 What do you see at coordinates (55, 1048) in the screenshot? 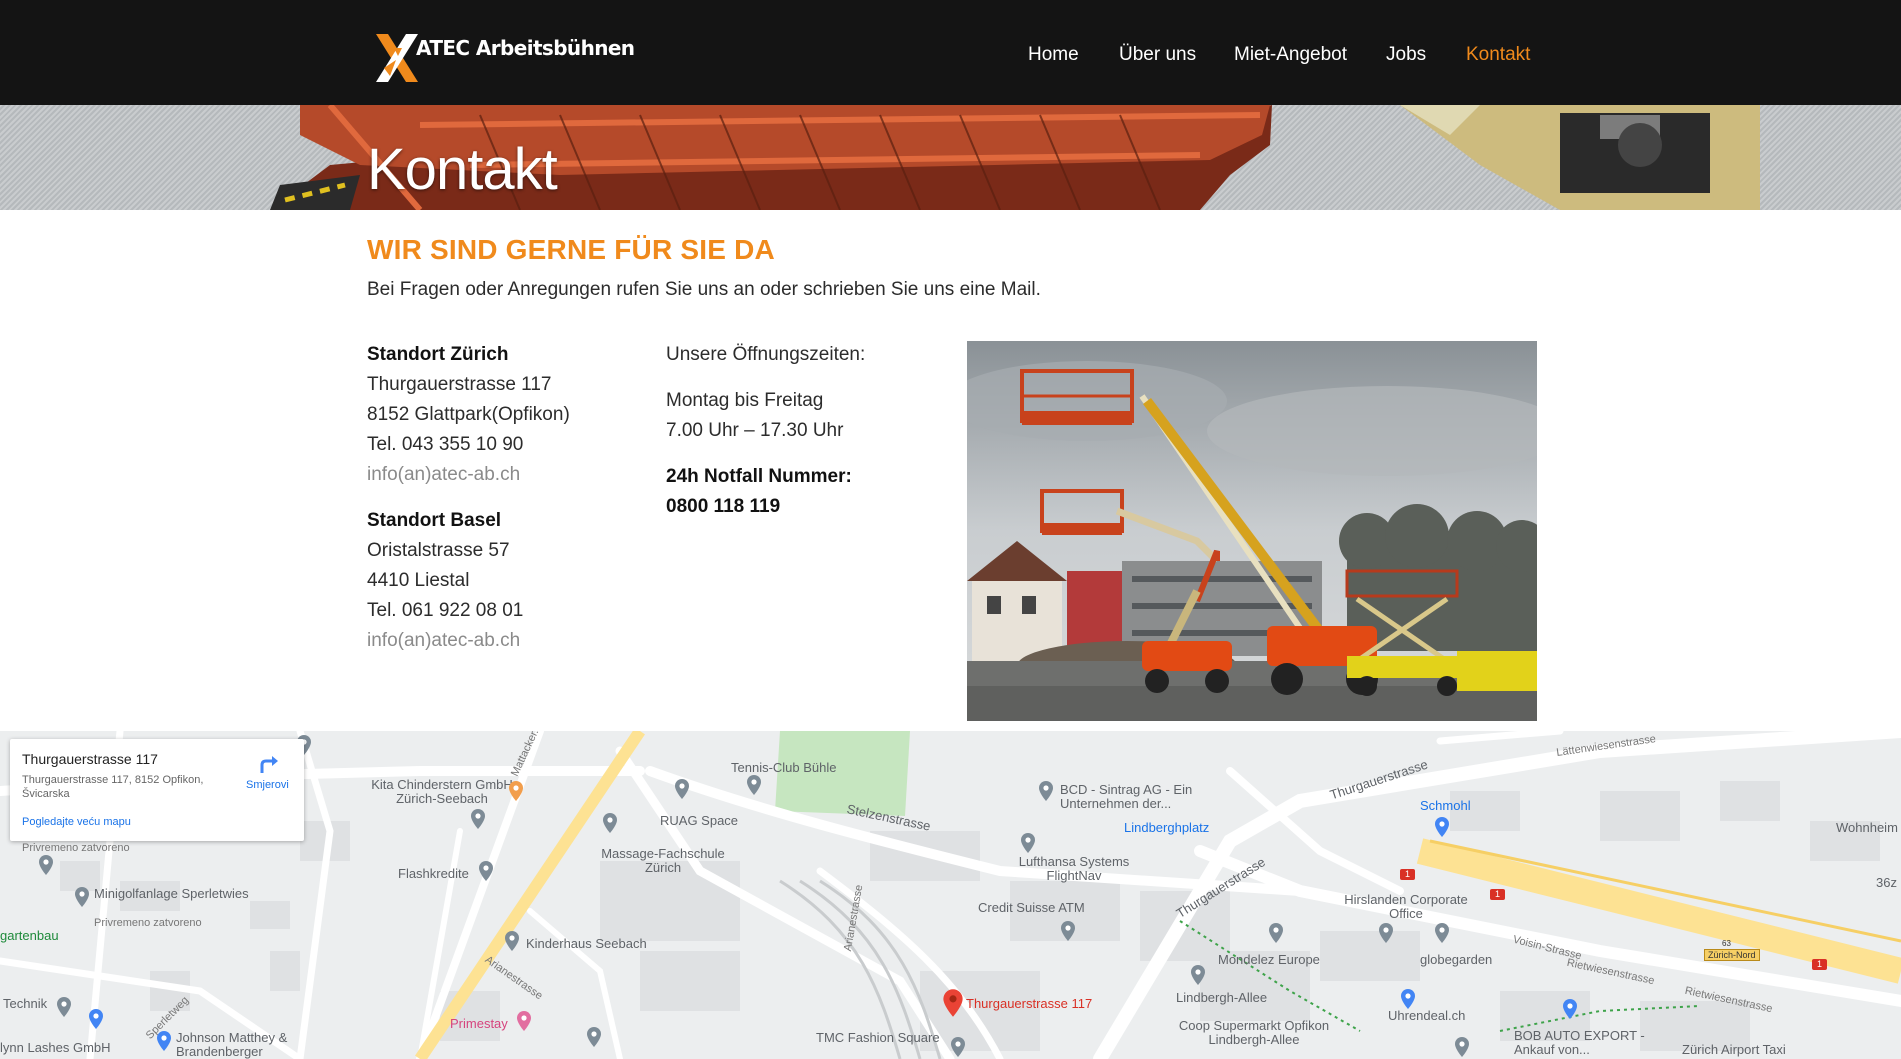
I see `map-label-lashes: lynn Lashes GmbH` at bounding box center [55, 1048].